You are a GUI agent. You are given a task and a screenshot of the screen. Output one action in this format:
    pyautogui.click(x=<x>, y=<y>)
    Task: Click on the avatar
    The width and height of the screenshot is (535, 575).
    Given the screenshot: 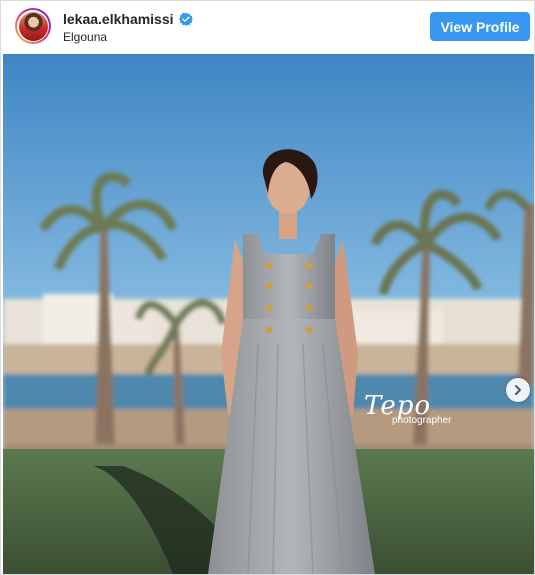 What is the action you would take?
    pyautogui.click(x=33, y=26)
    